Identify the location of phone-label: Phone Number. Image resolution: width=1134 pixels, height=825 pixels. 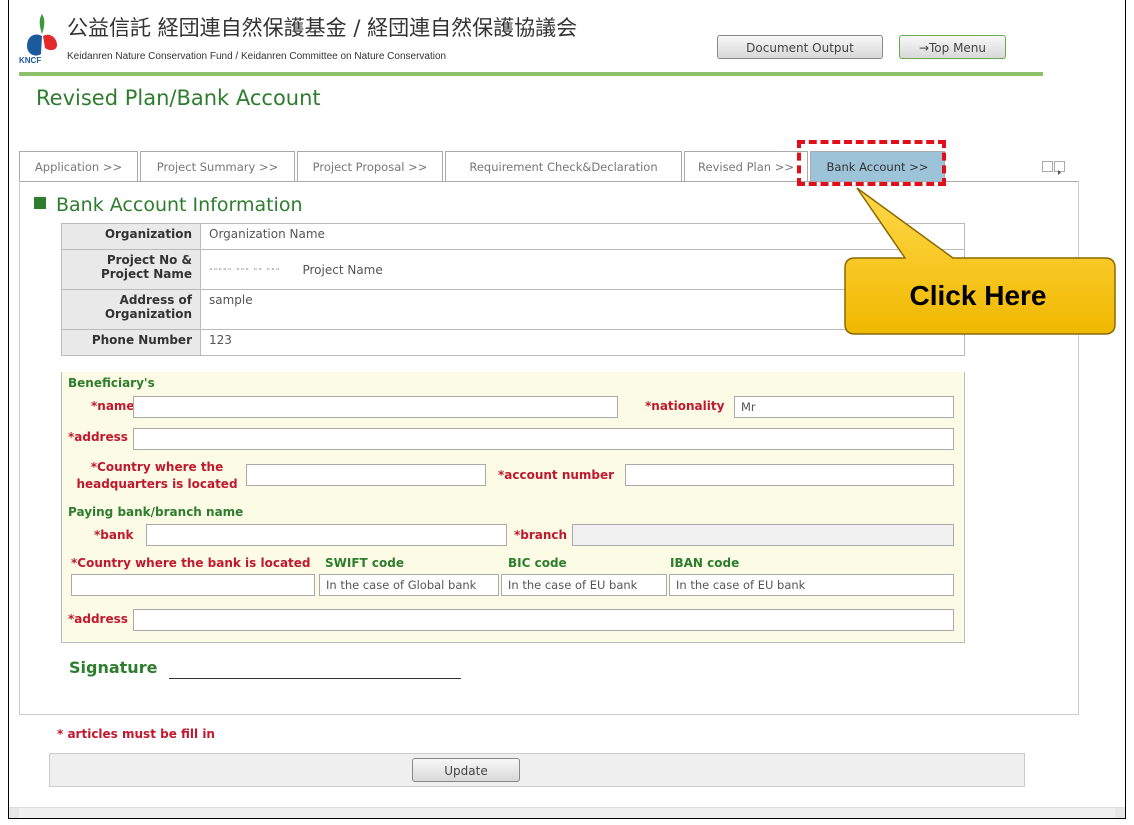
(131, 342).